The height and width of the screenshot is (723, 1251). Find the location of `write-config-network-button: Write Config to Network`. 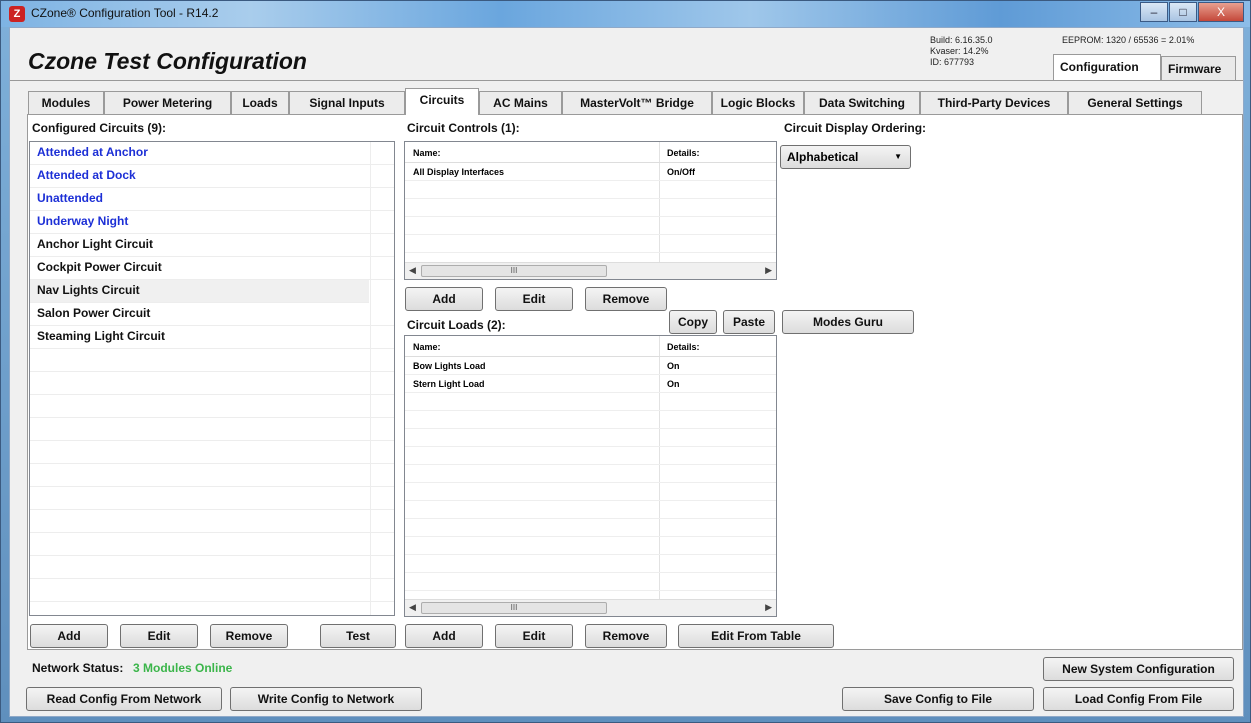

write-config-network-button: Write Config to Network is located at coordinates (326, 699).